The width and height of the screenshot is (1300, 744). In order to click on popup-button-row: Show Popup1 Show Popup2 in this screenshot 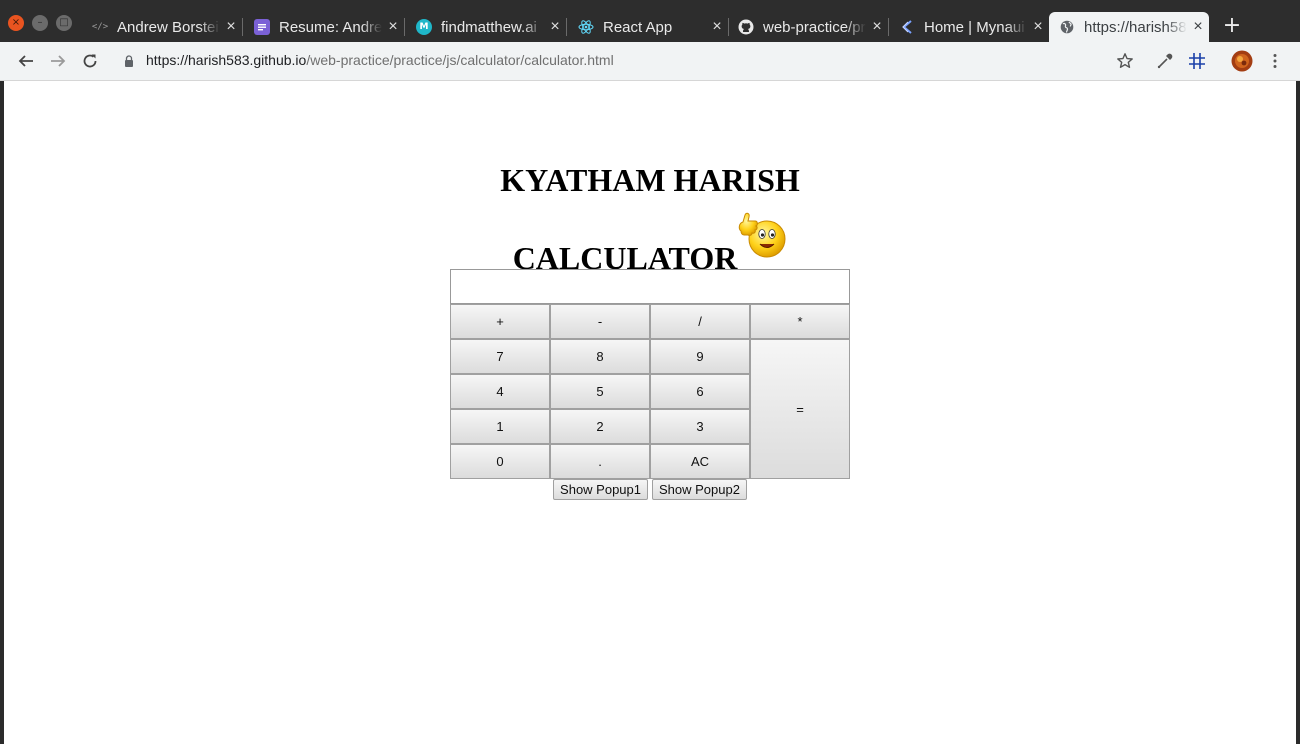, I will do `click(650, 489)`.